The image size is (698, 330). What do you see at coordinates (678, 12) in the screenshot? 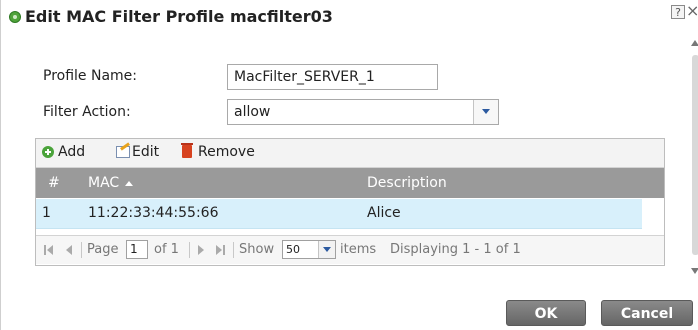
I see `help-button: ?` at bounding box center [678, 12].